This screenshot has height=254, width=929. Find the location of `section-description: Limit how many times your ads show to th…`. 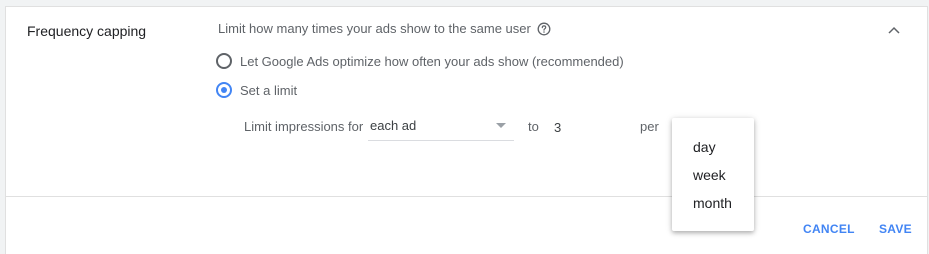

section-description: Limit how many times your ads show to th… is located at coordinates (384, 28).